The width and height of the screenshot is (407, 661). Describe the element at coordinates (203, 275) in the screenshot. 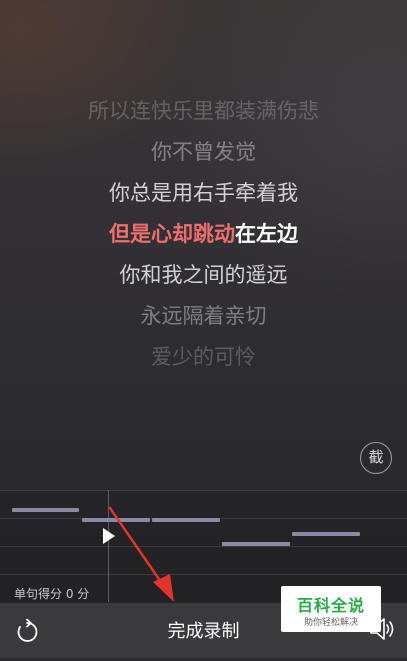

I see `lyric-line-5: 你和我之间的遥远` at that location.